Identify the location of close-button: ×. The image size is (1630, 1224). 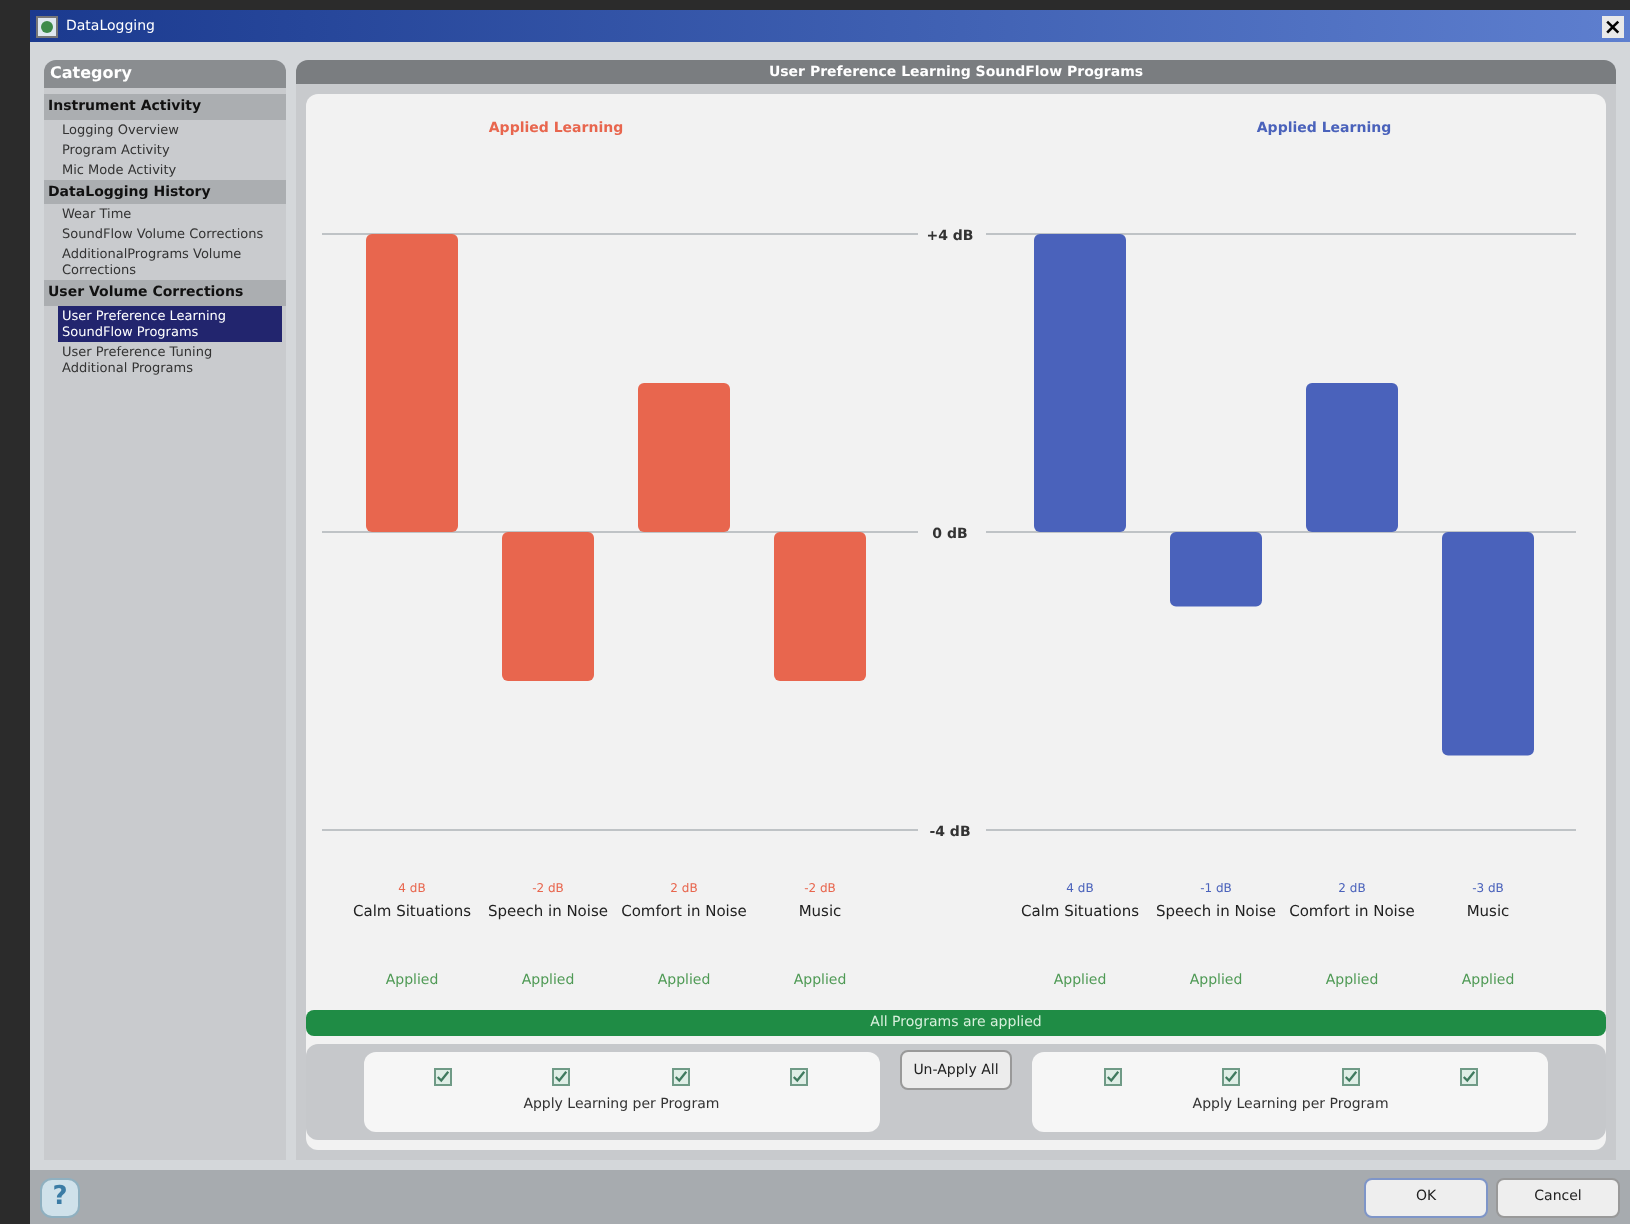
(1612, 26).